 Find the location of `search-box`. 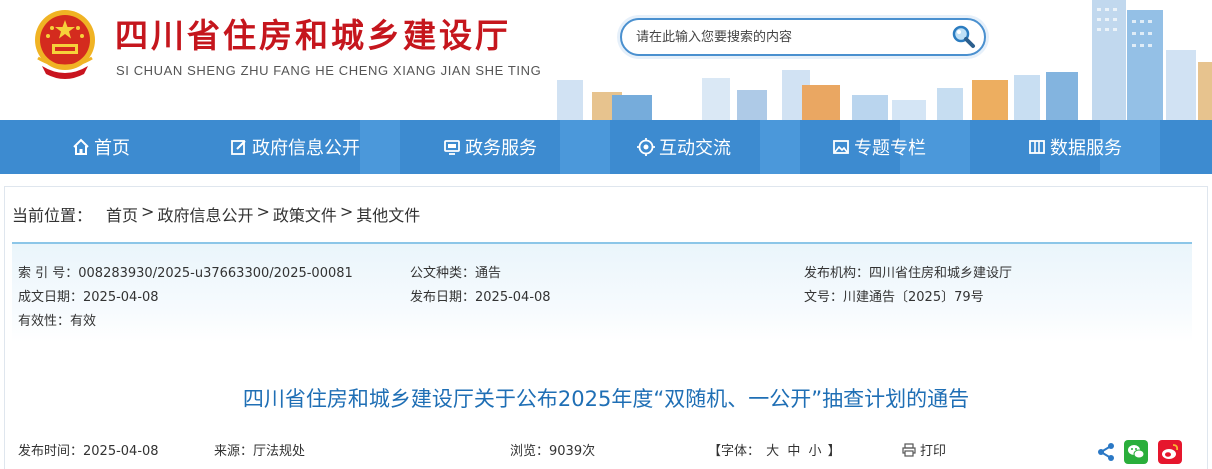

search-box is located at coordinates (803, 37).